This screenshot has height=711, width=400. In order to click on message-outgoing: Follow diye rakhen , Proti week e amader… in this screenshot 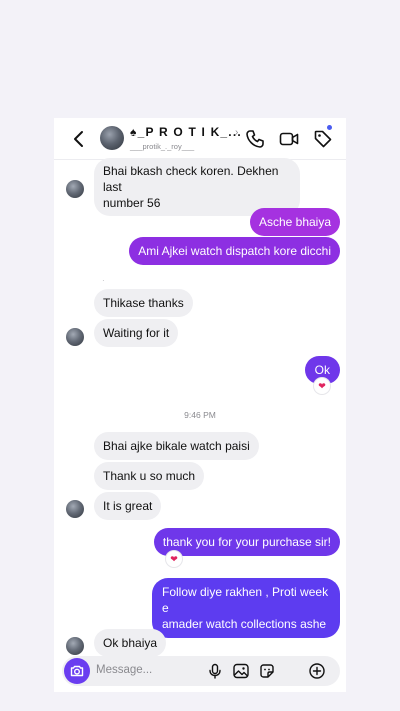, I will do `click(246, 608)`.